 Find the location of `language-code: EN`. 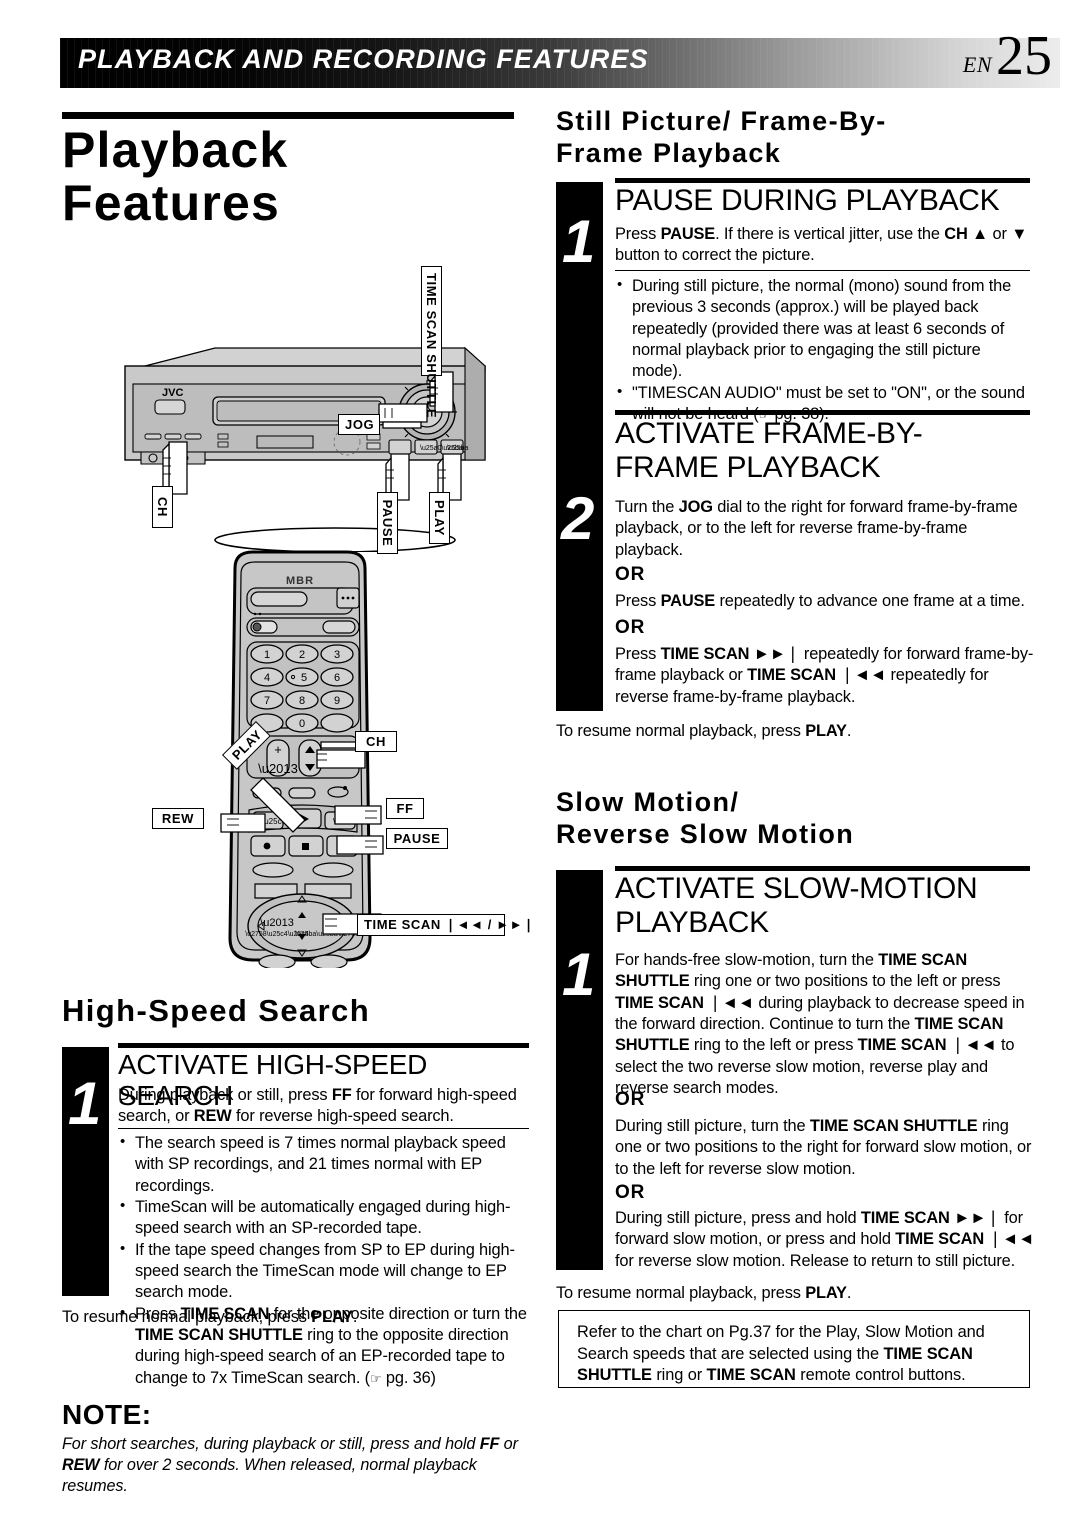

language-code: EN is located at coordinates (977, 64).